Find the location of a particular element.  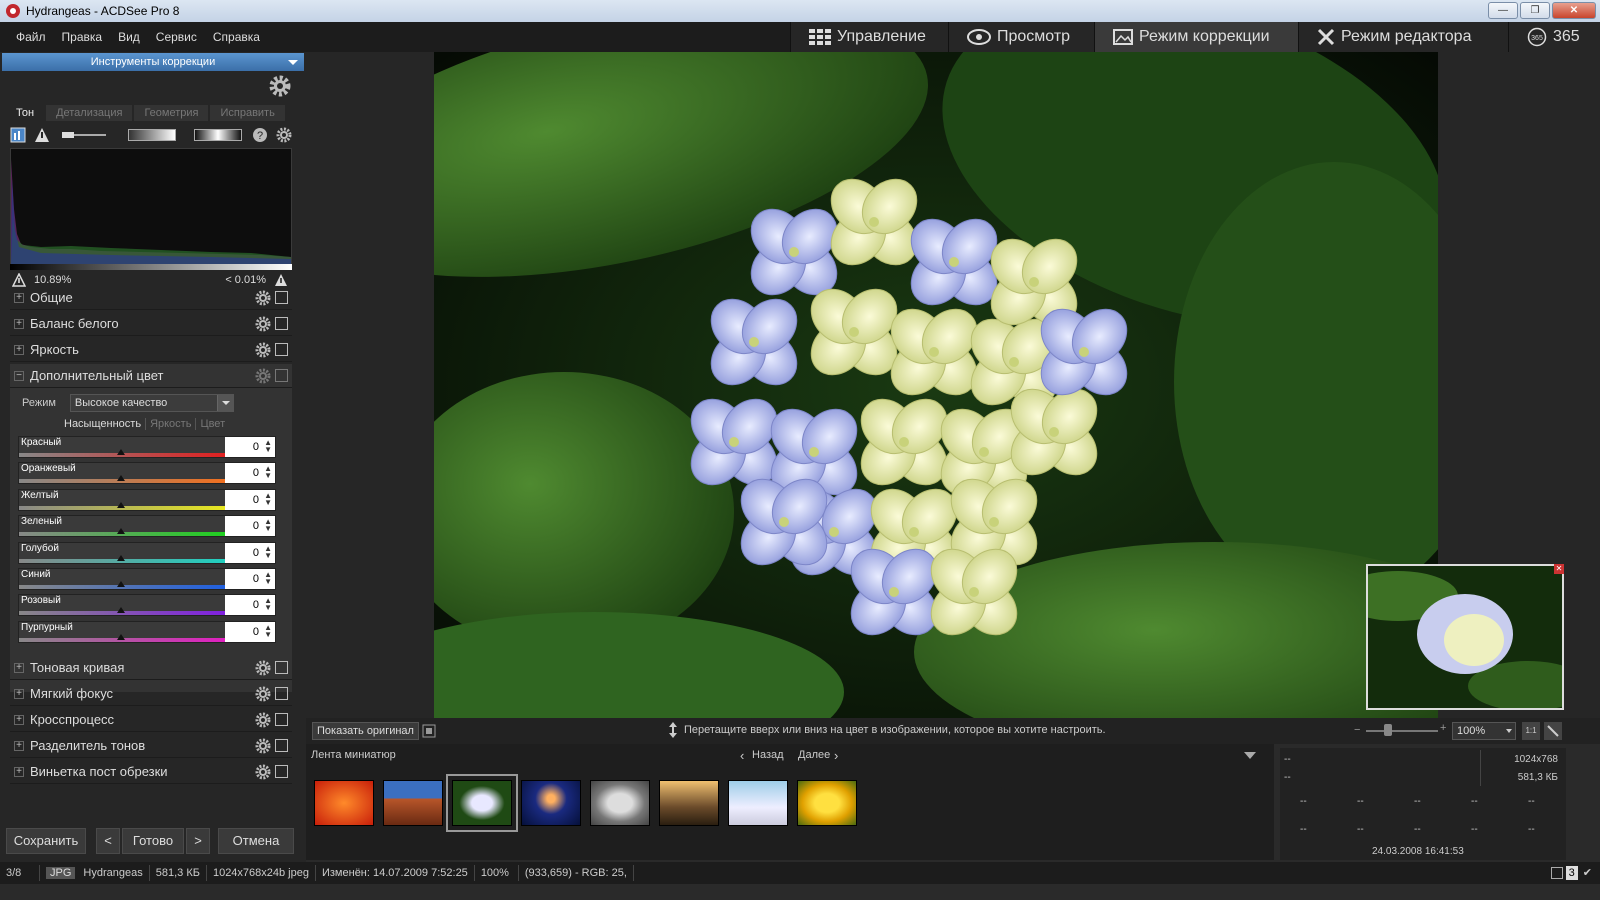

checkmark-icon: ✔ is located at coordinates (1587, 873).